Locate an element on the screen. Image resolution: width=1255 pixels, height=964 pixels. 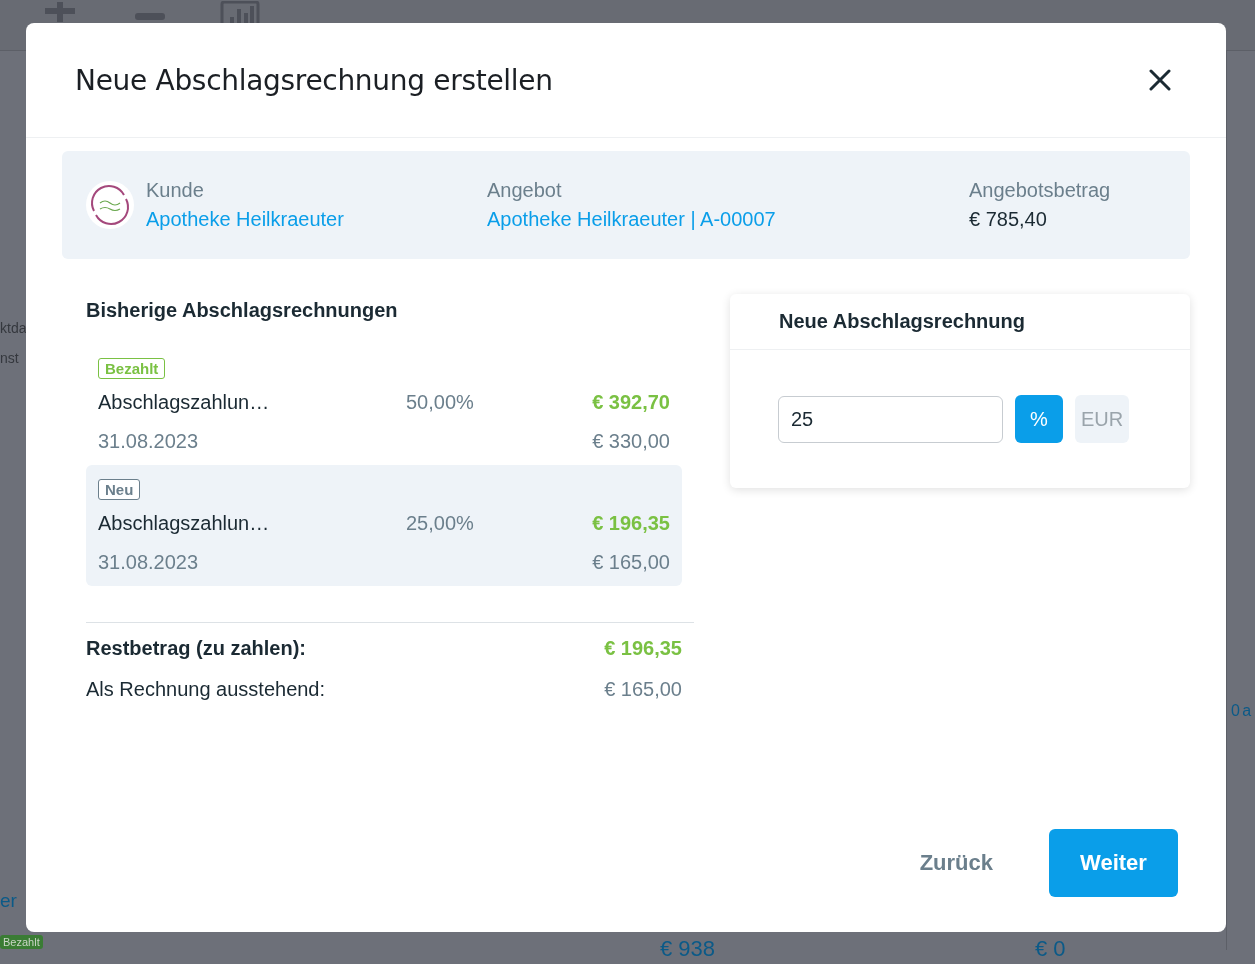
summary-value: € 165,00 is located at coordinates (643, 689).